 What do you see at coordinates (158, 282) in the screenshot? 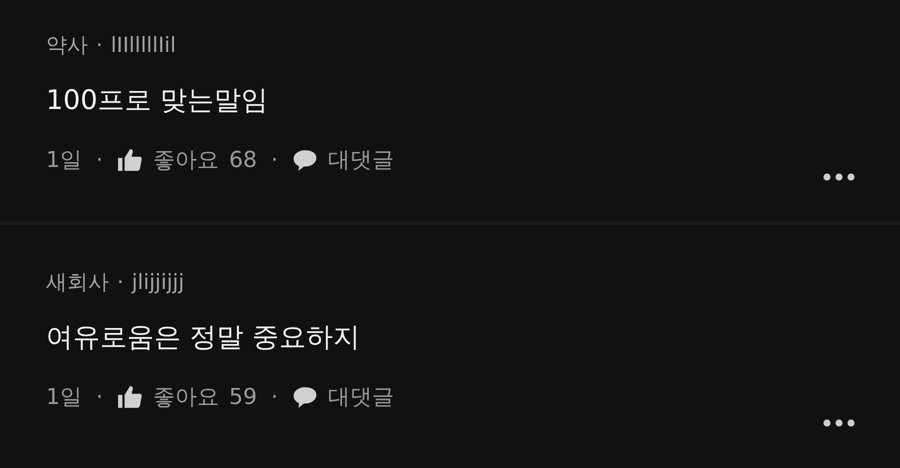
I see `user-handle: jlijjijjj` at bounding box center [158, 282].